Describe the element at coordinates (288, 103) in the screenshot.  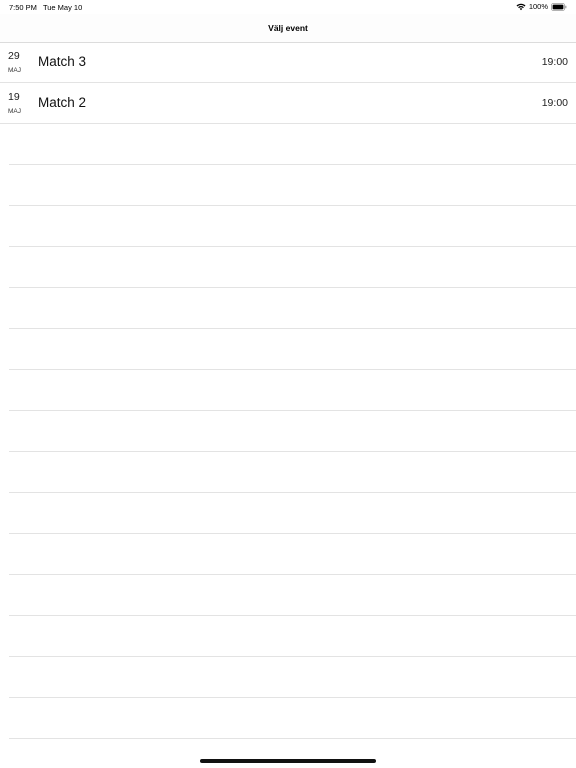
I see `event-row-match-2: 19 MAJ Match 2 19:00` at that location.